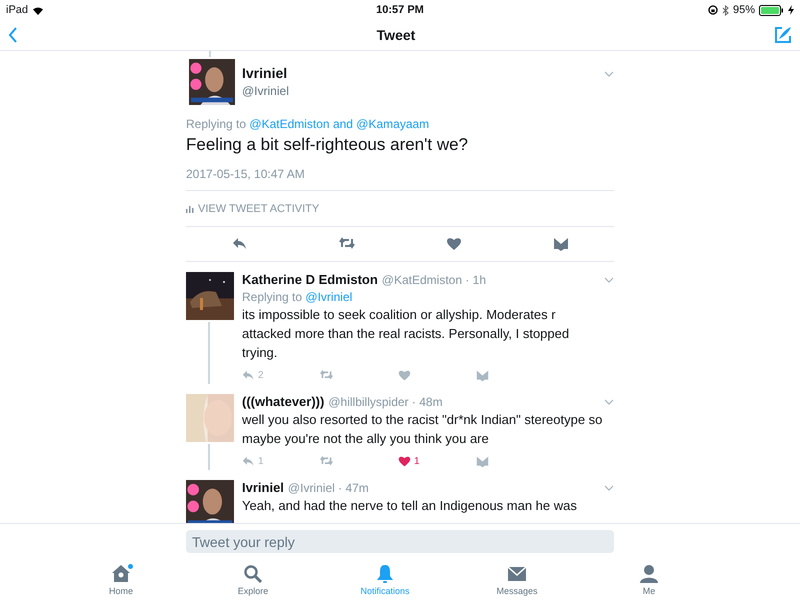 The height and width of the screenshot is (600, 800). What do you see at coordinates (253, 574) in the screenshot?
I see `search-icon` at bounding box center [253, 574].